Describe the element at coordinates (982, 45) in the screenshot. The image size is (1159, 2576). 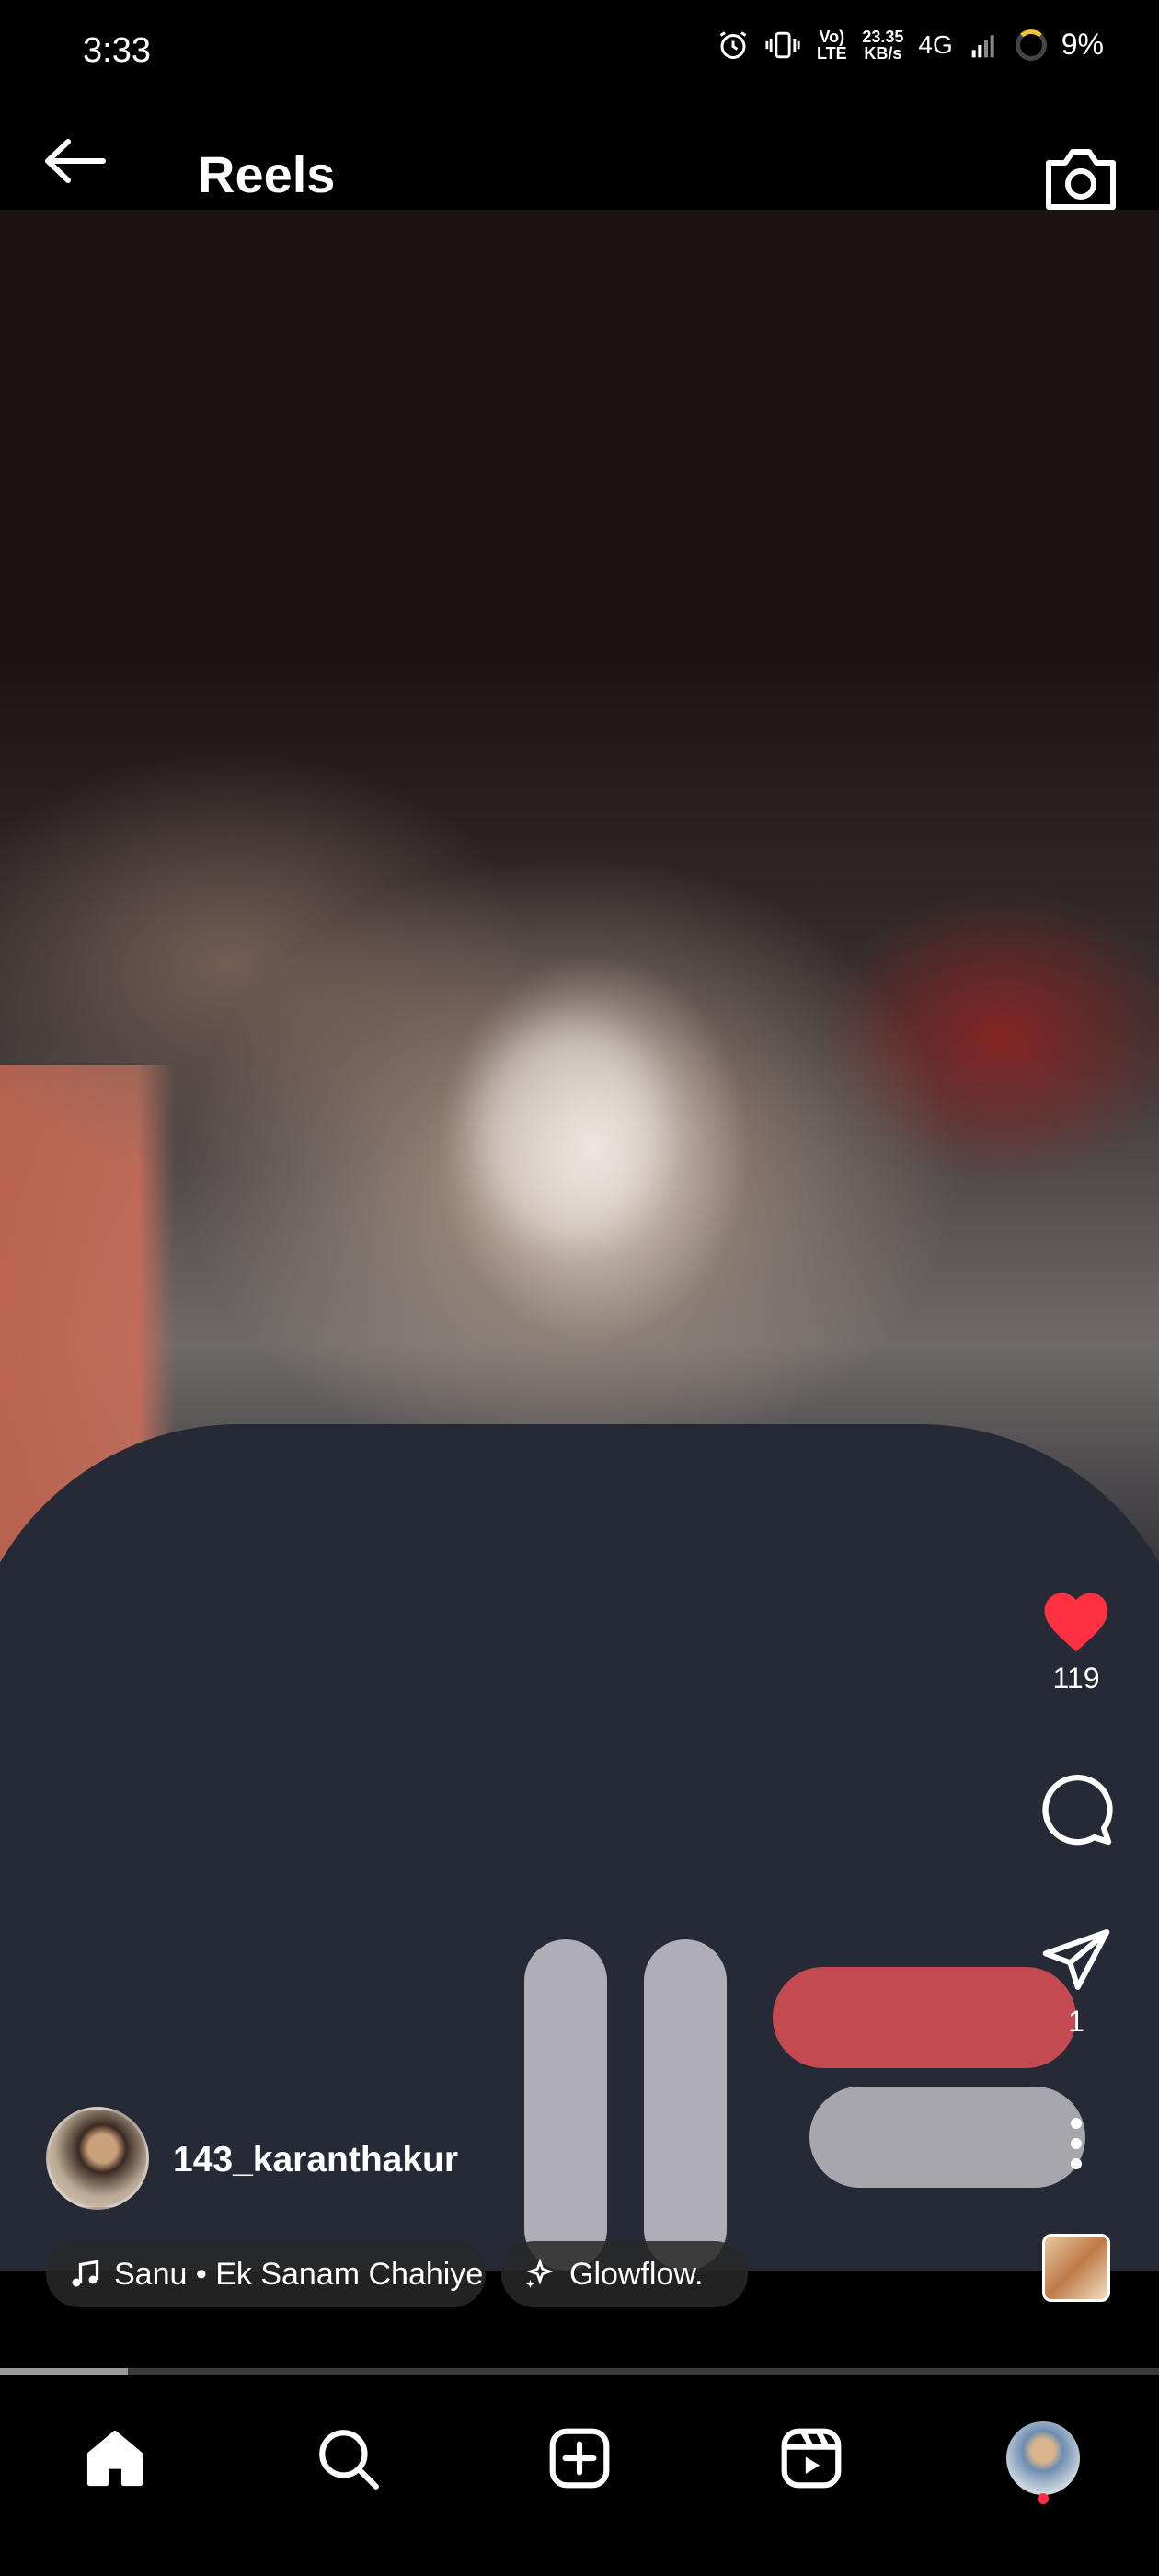
I see `signal-icon` at that location.